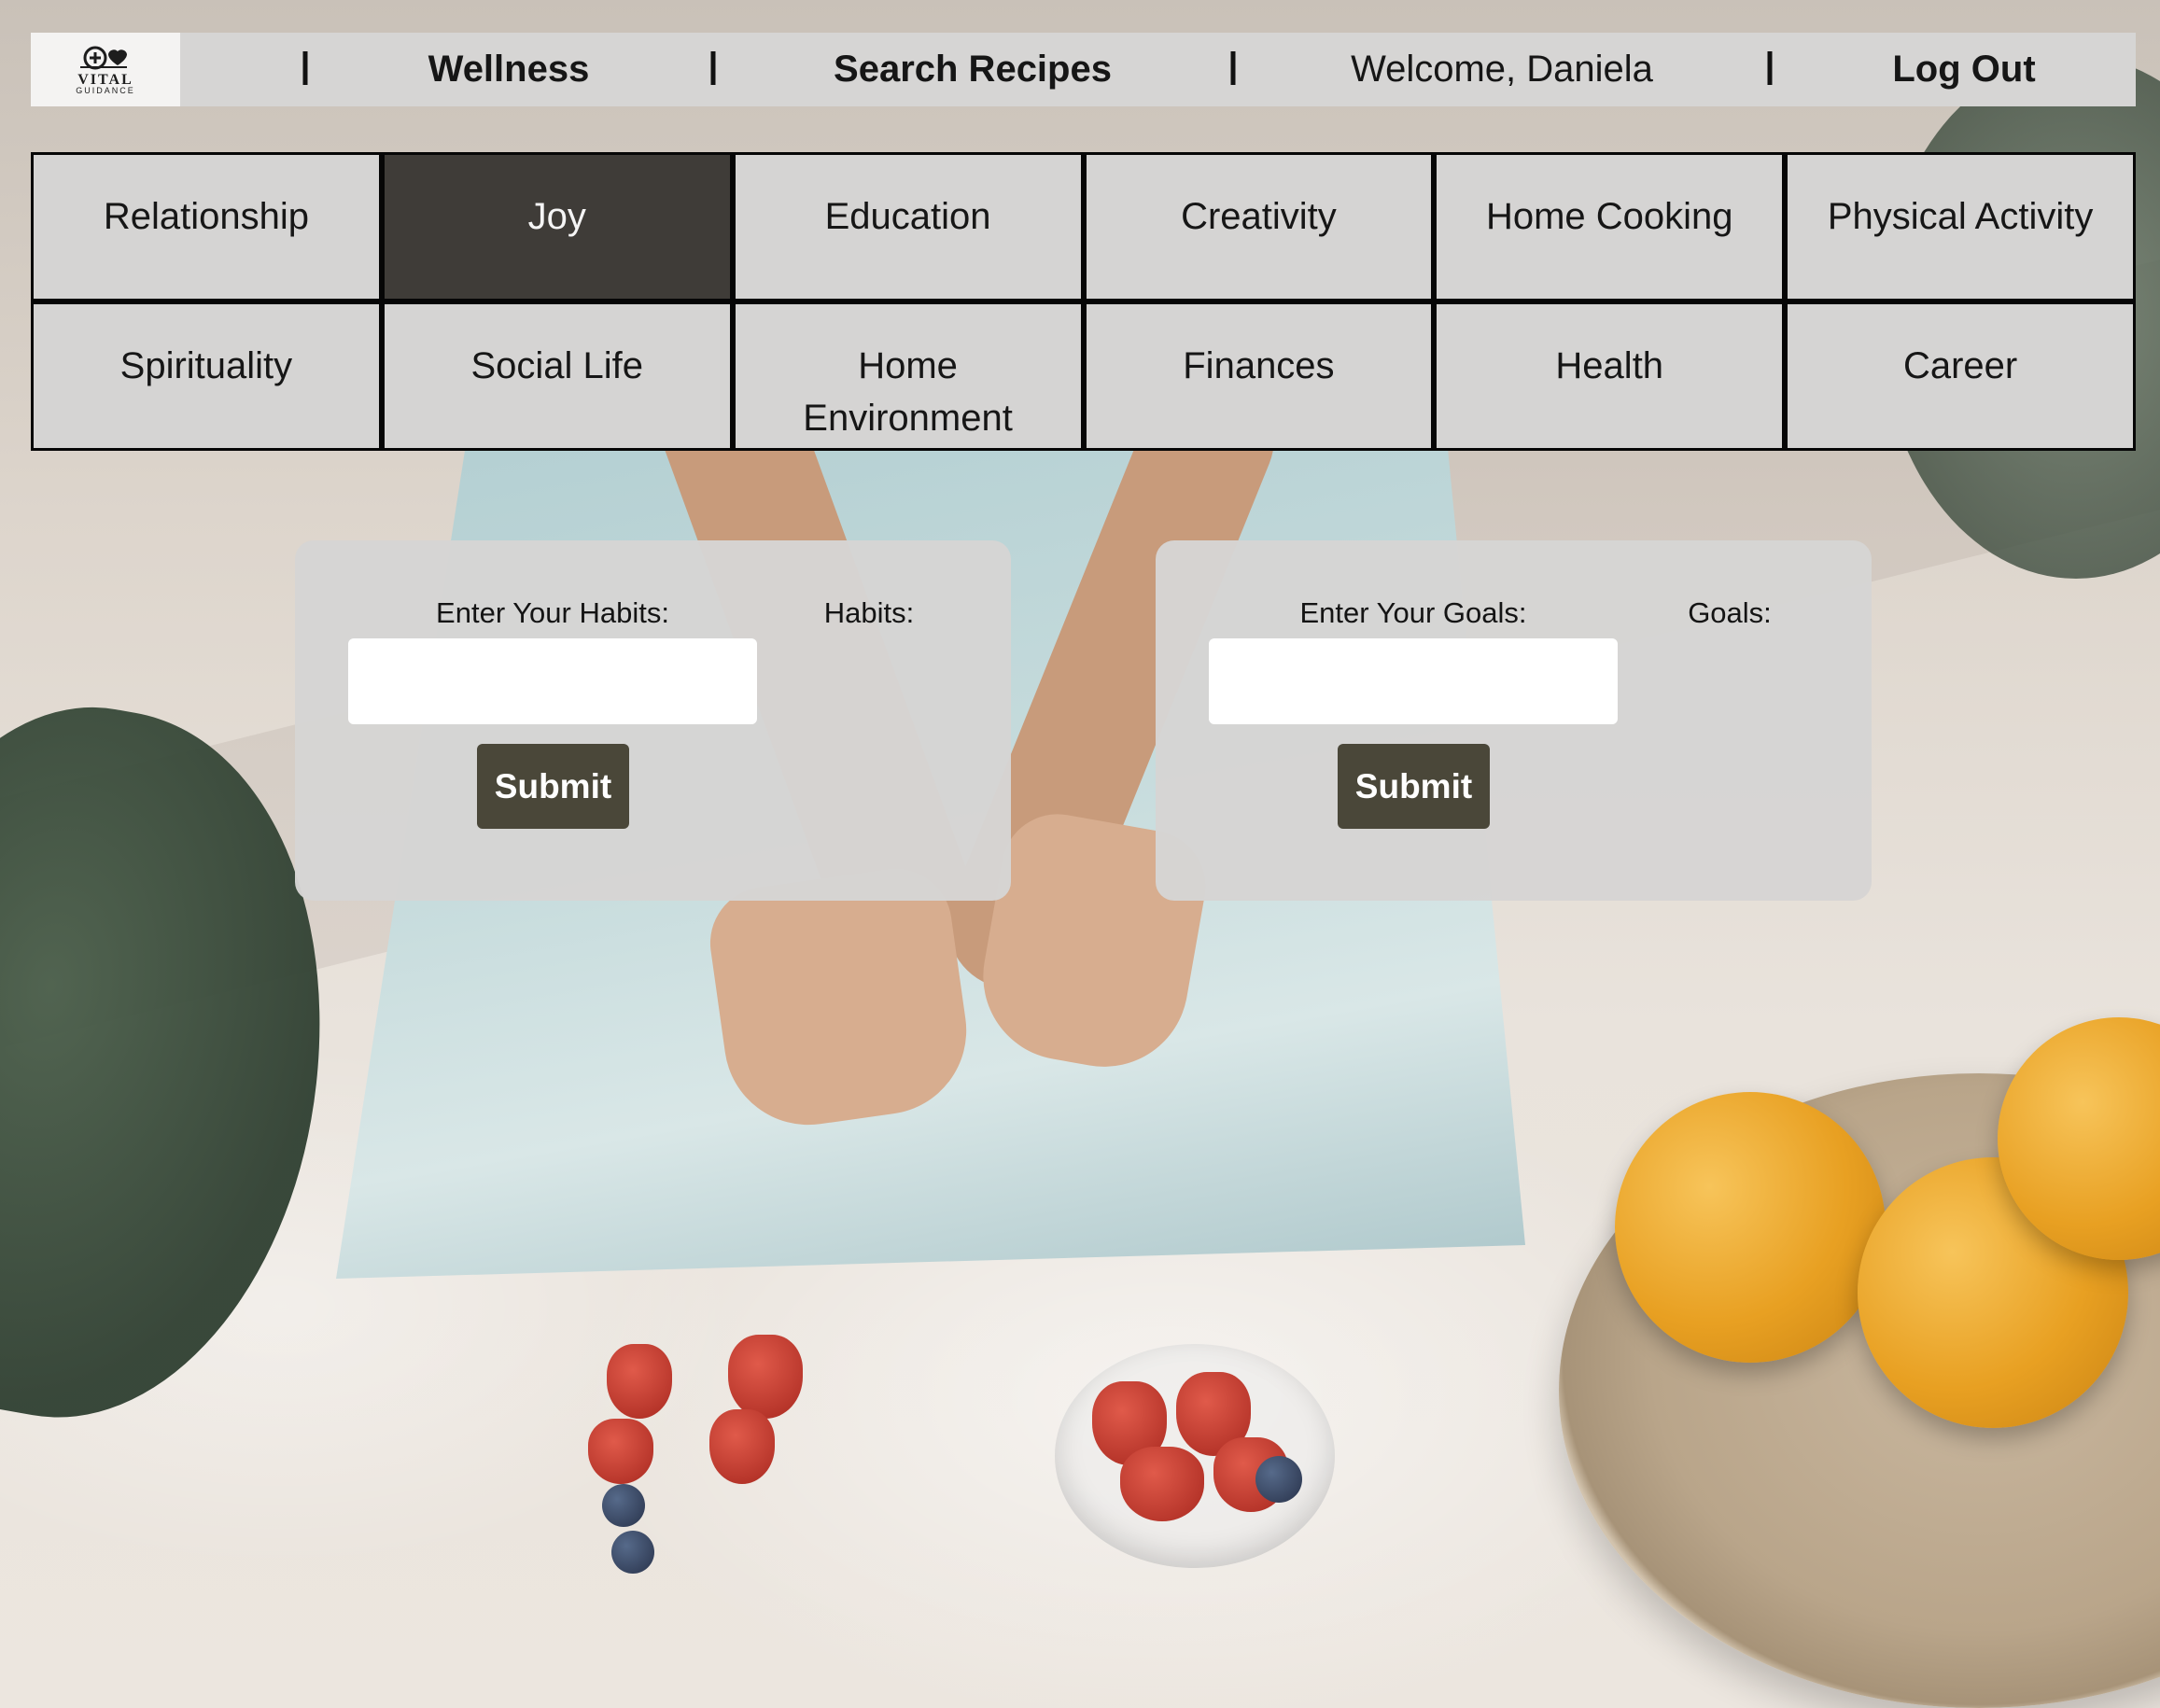  What do you see at coordinates (869, 612) in the screenshot?
I see `habits-list-label: Habits:` at bounding box center [869, 612].